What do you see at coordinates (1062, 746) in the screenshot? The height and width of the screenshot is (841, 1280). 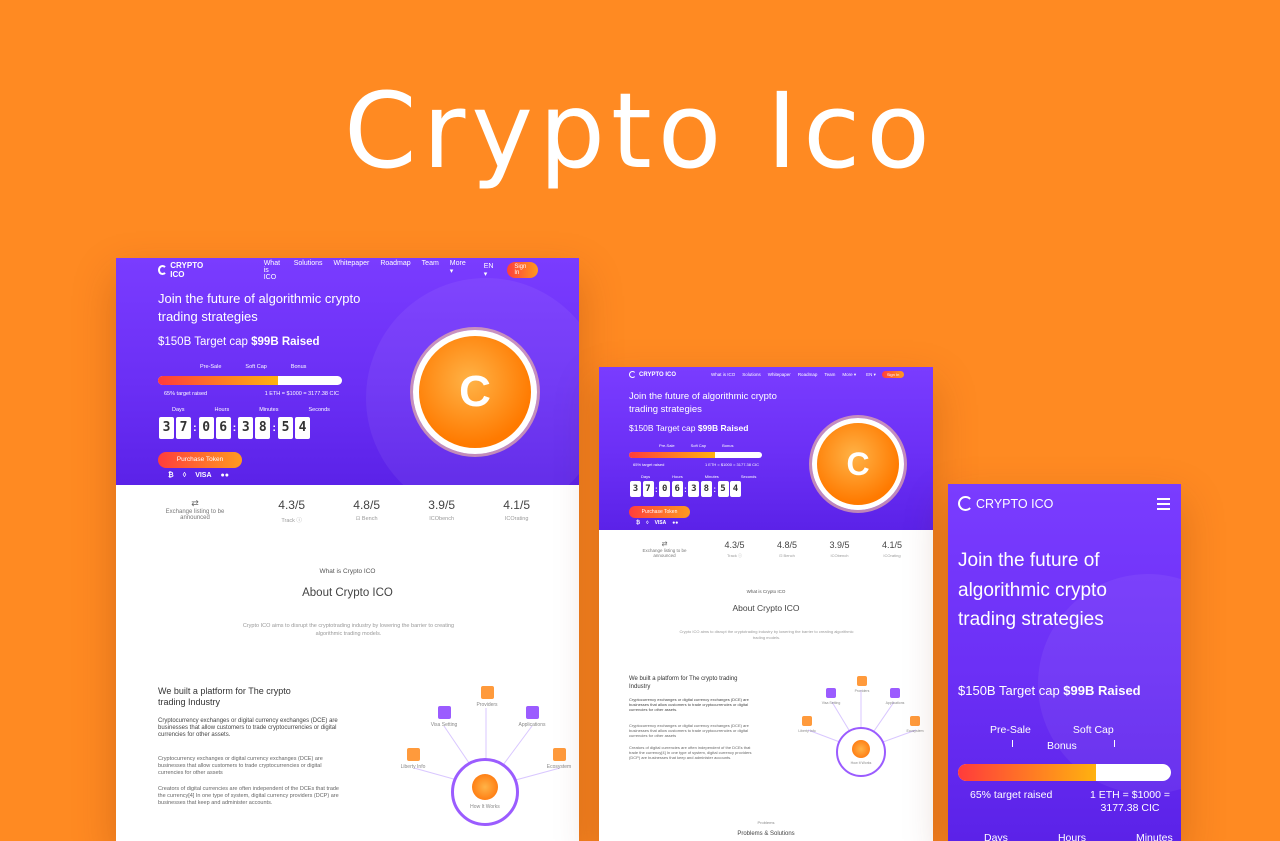 I see `stage-bonus: Bonus` at bounding box center [1062, 746].